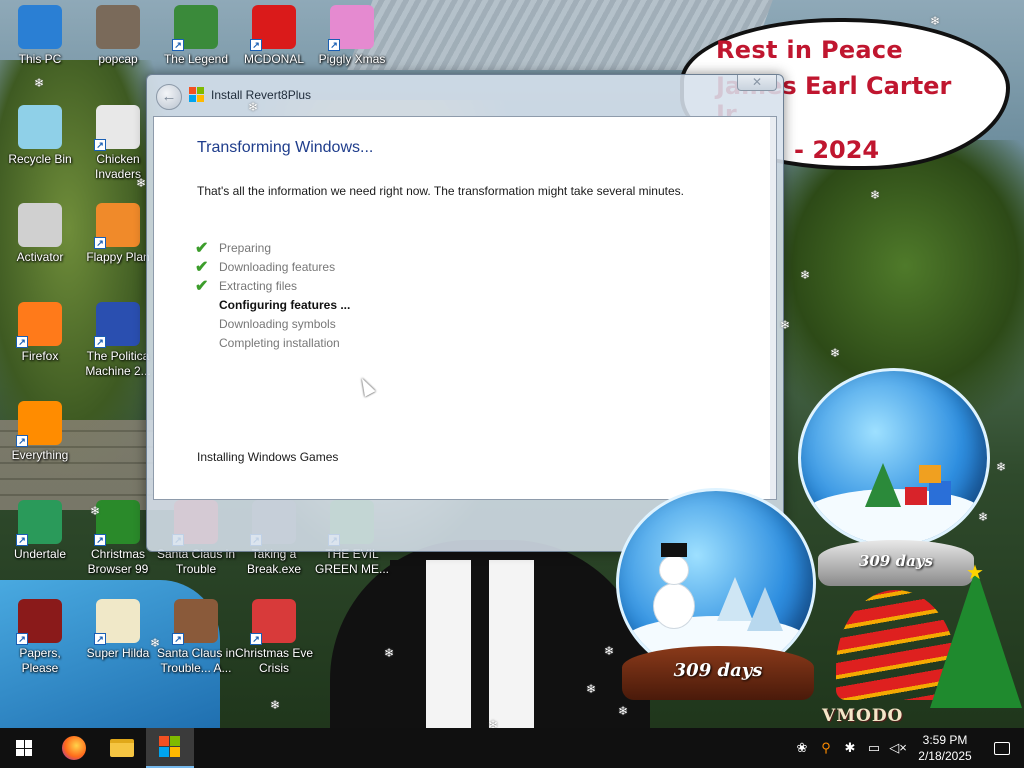 The image size is (1024, 768). Describe the element at coordinates (945, 748) in the screenshot. I see `clock: 3:59 PM 2/18/2025` at that location.